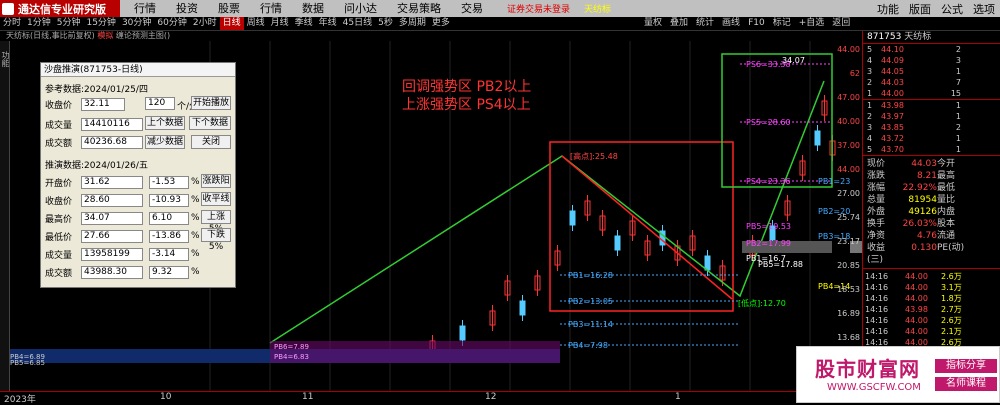 The image size is (1000, 405). I want to click on prev-button: 上个数据, so click(165, 123).